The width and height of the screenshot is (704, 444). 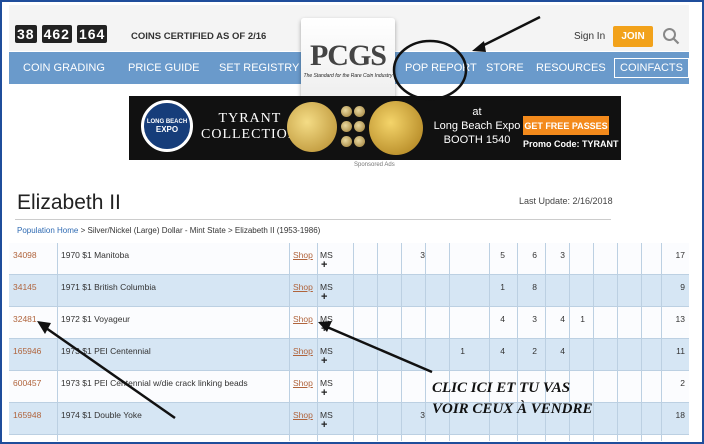 What do you see at coordinates (349, 291) in the screenshot?
I see `table-row: 34145 1971 $1 British Columbia Shop MS +1 8 9` at bounding box center [349, 291].